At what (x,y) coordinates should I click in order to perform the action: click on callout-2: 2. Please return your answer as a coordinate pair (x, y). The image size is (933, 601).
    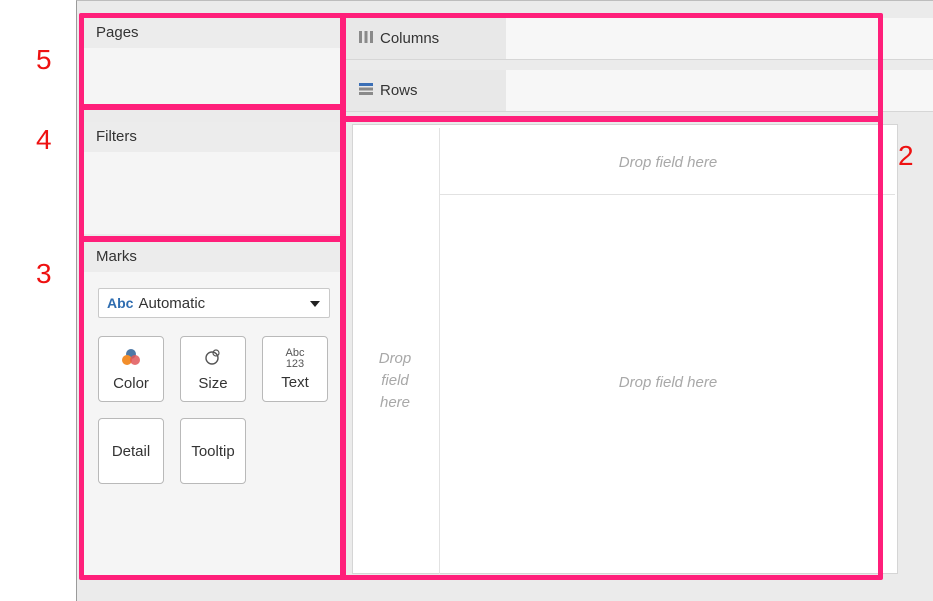
    Looking at the image, I should click on (906, 155).